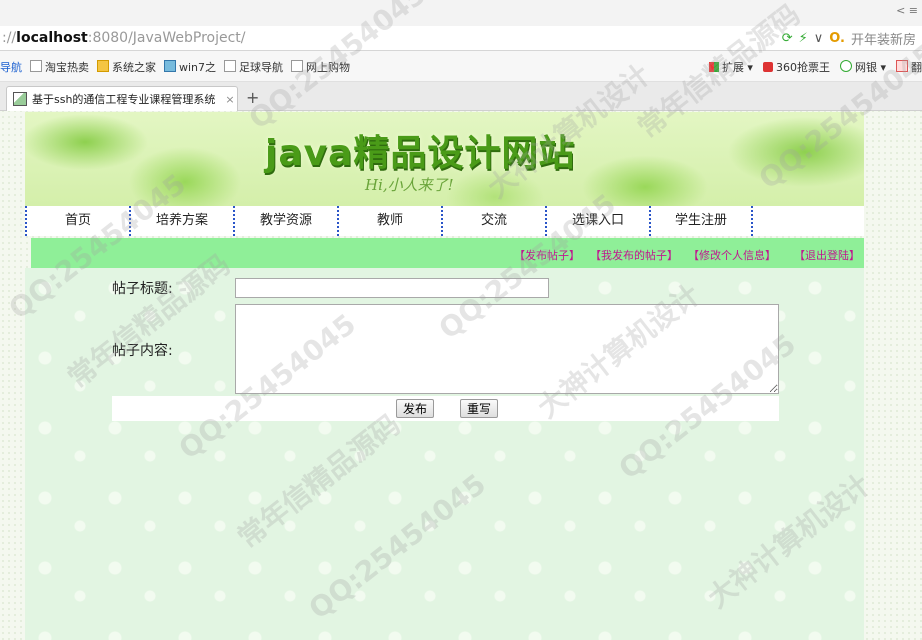  I want to click on refresh-icon: ⟳, so click(787, 38).